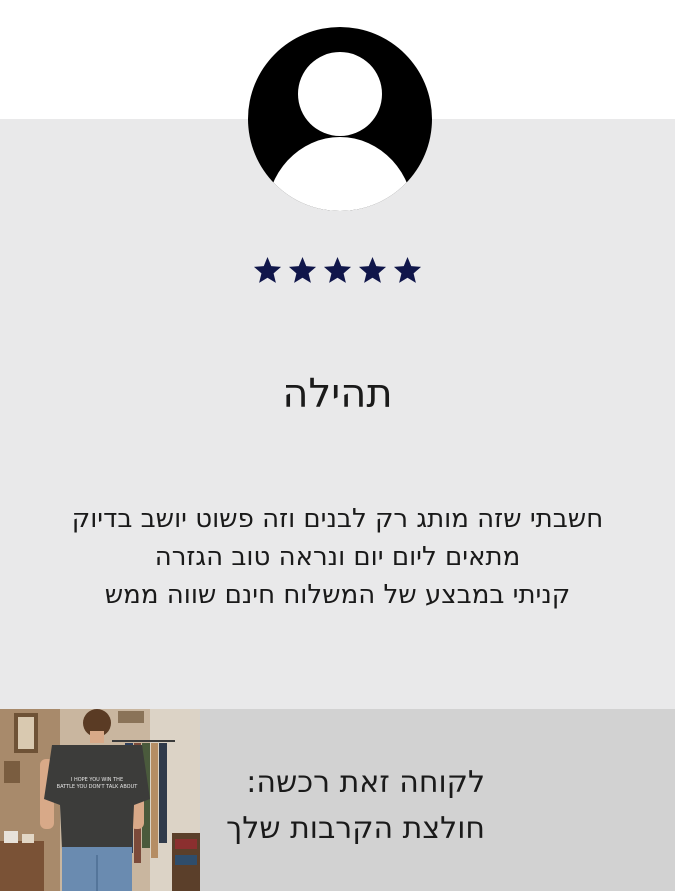 The width and height of the screenshot is (675, 891). What do you see at coordinates (337, 595) in the screenshot?
I see `review-text-line: קניתי במבצע של המשלוח חינם שווה ממש` at bounding box center [337, 595].